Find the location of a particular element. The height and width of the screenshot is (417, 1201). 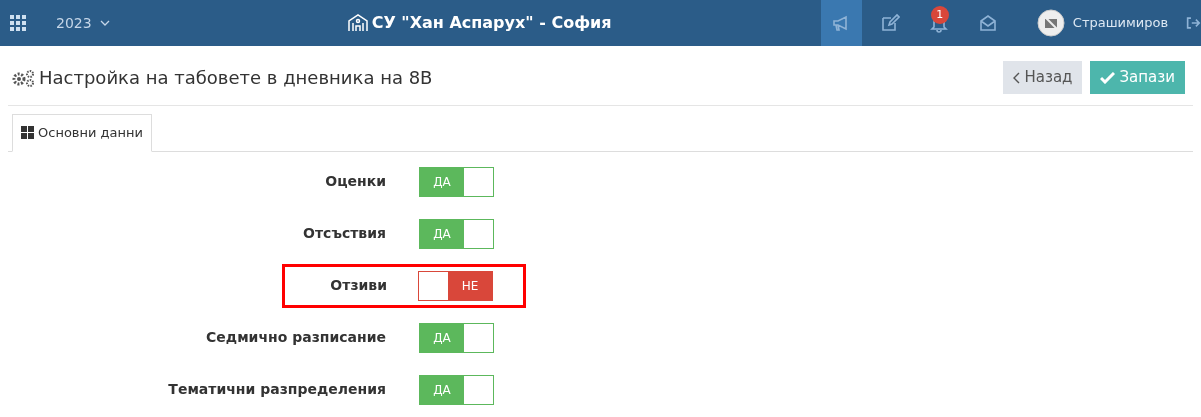

back-button: Назад is located at coordinates (1043, 77).